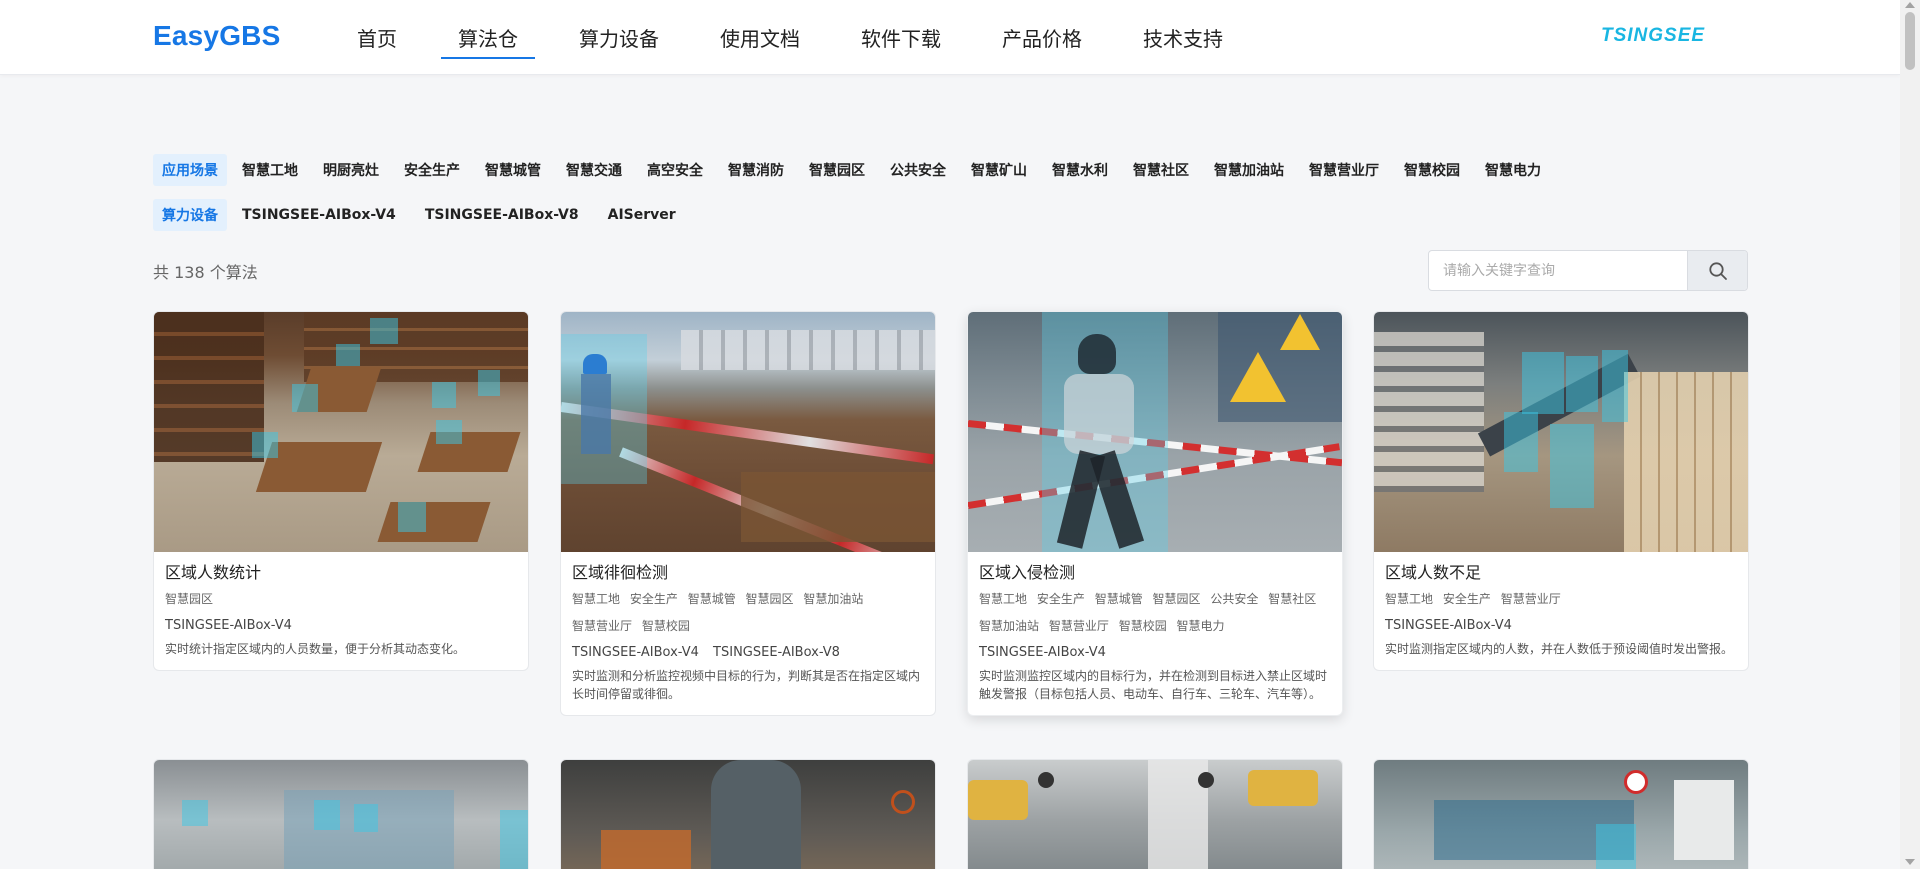 This screenshot has height=869, width=1920. What do you see at coordinates (1910, 434) in the screenshot?
I see `page-scrollbar` at bounding box center [1910, 434].